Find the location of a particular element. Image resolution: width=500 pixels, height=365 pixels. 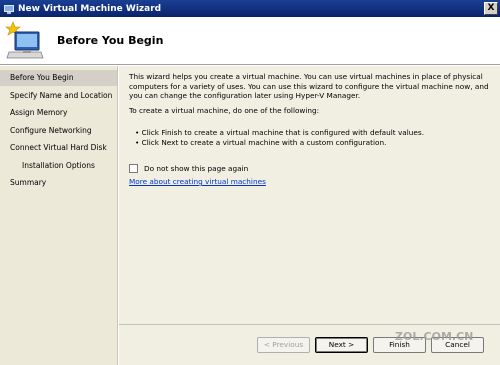

more-info-link: More about creating virtual machines is located at coordinates (197, 181).